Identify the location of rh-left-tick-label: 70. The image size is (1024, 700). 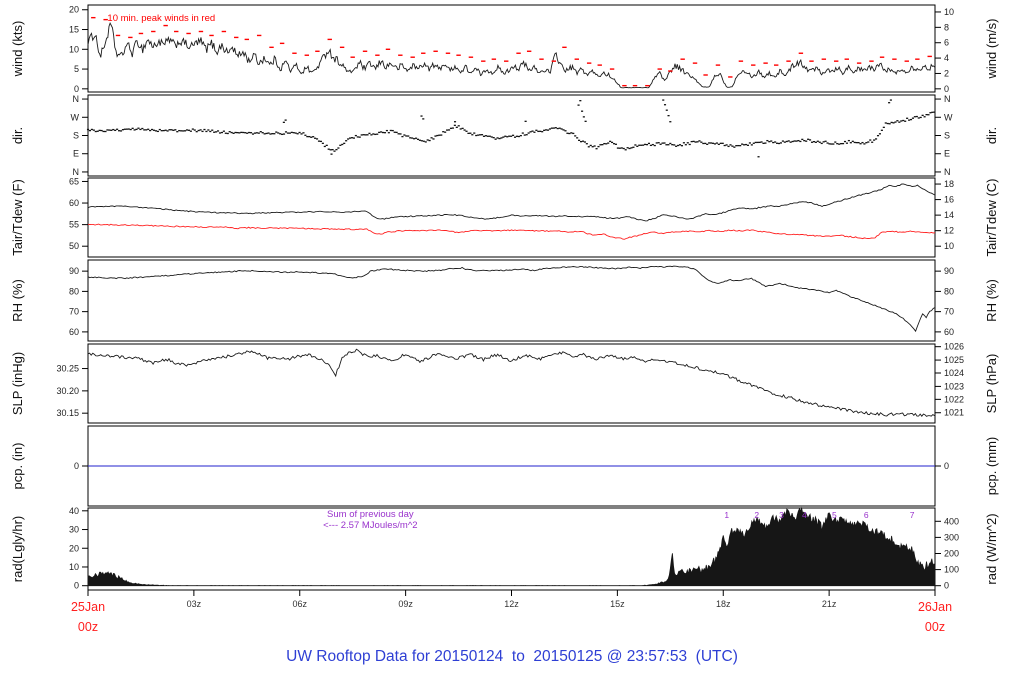
(74, 312).